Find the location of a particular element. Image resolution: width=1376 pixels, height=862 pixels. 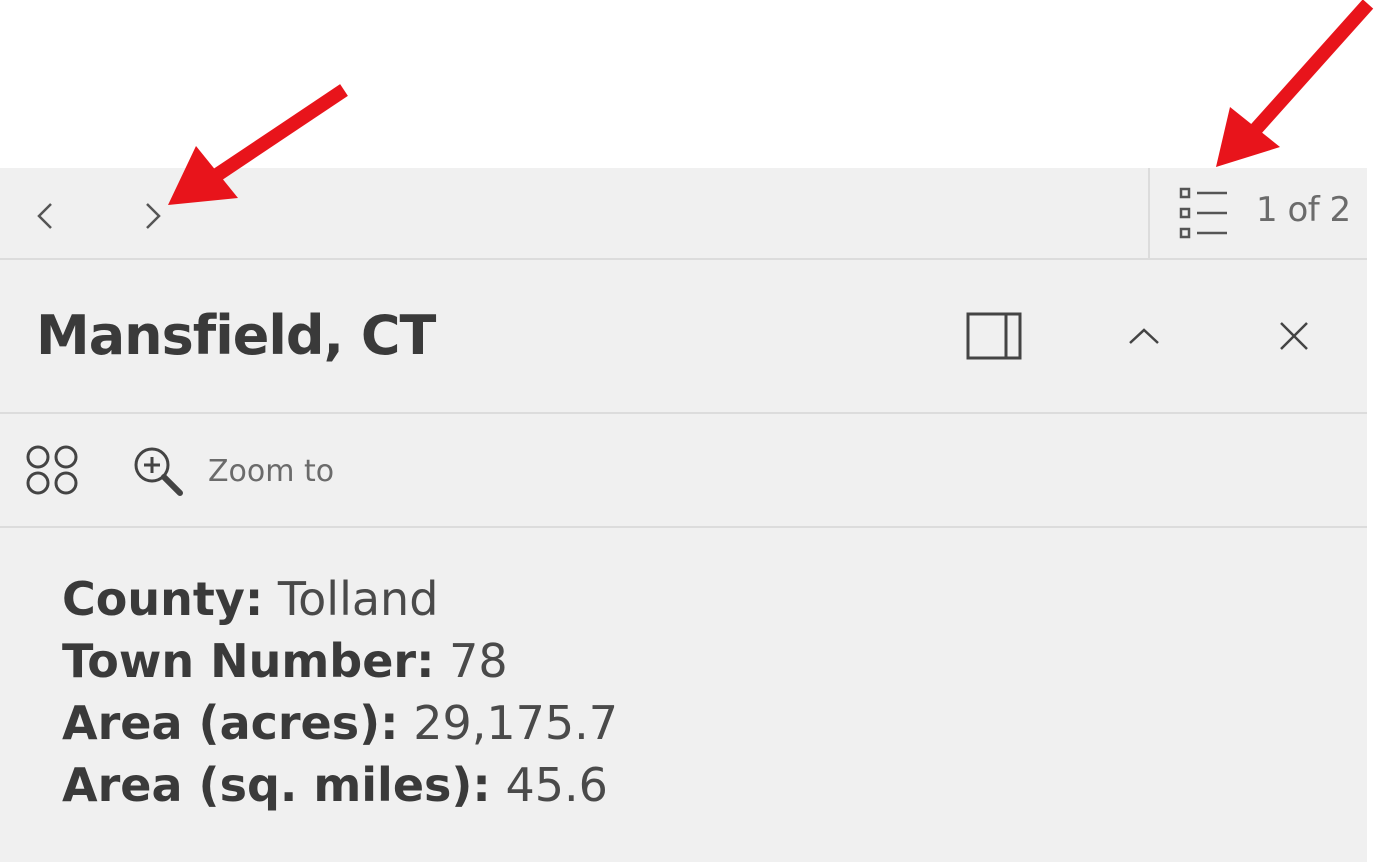

four-circles-icon is located at coordinates (52, 470).